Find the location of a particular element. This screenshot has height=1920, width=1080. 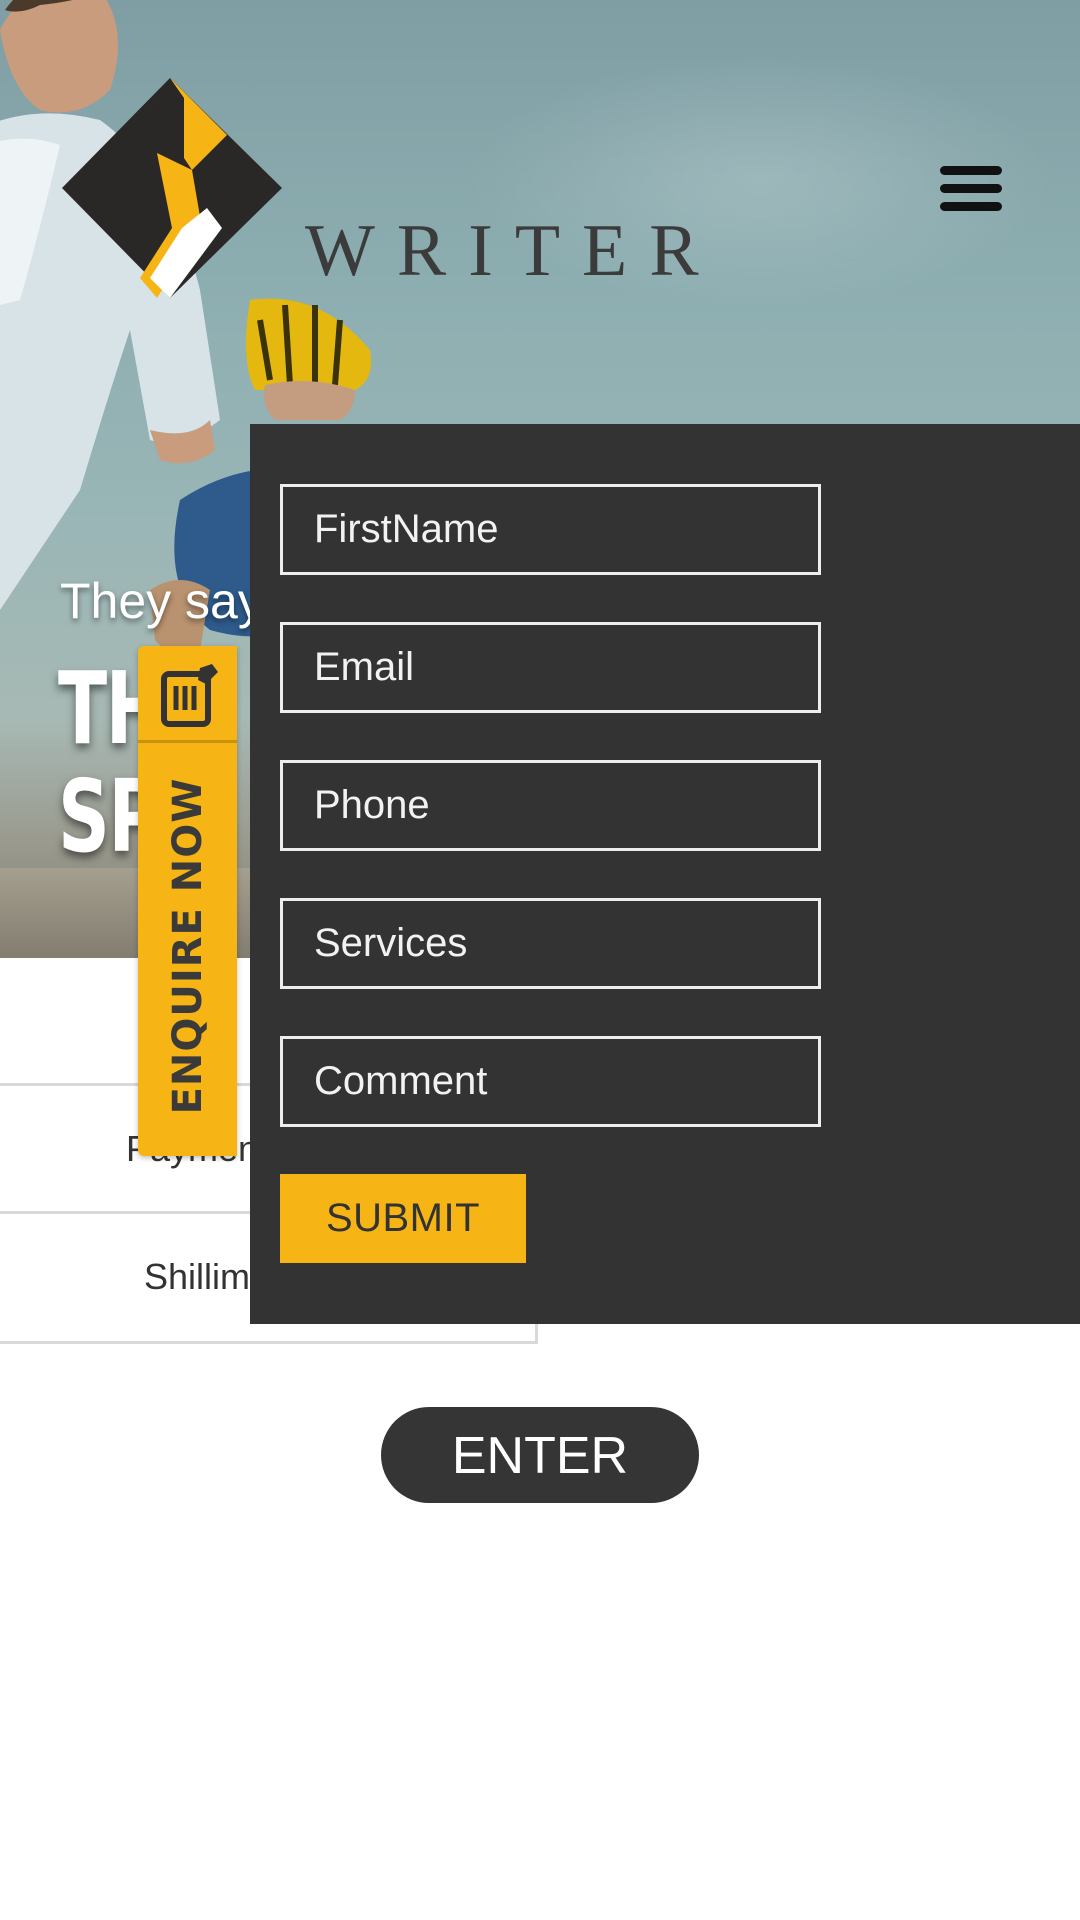

hamburger-menu-icon is located at coordinates (971, 189).